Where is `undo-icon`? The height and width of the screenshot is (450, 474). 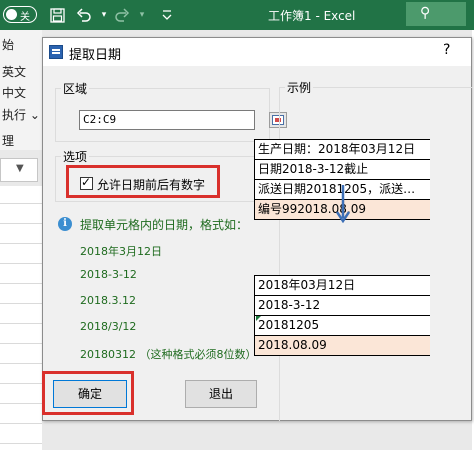
undo-icon is located at coordinates (84, 15).